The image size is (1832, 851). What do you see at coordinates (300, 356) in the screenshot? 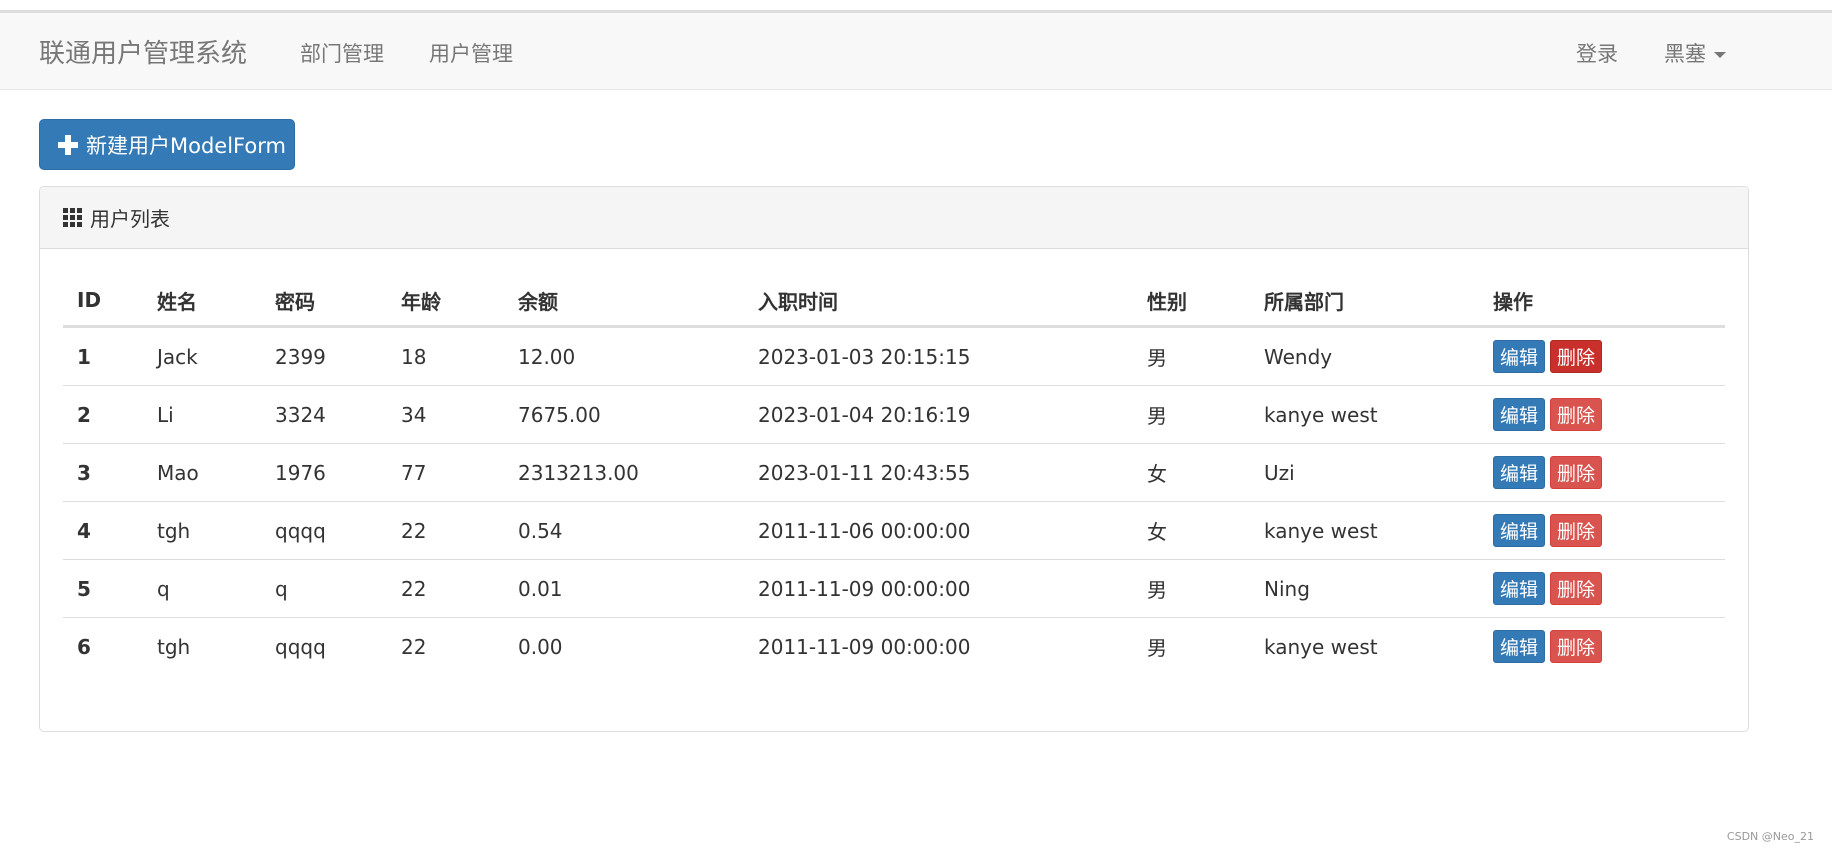
I see `cell-password: 2399` at bounding box center [300, 356].